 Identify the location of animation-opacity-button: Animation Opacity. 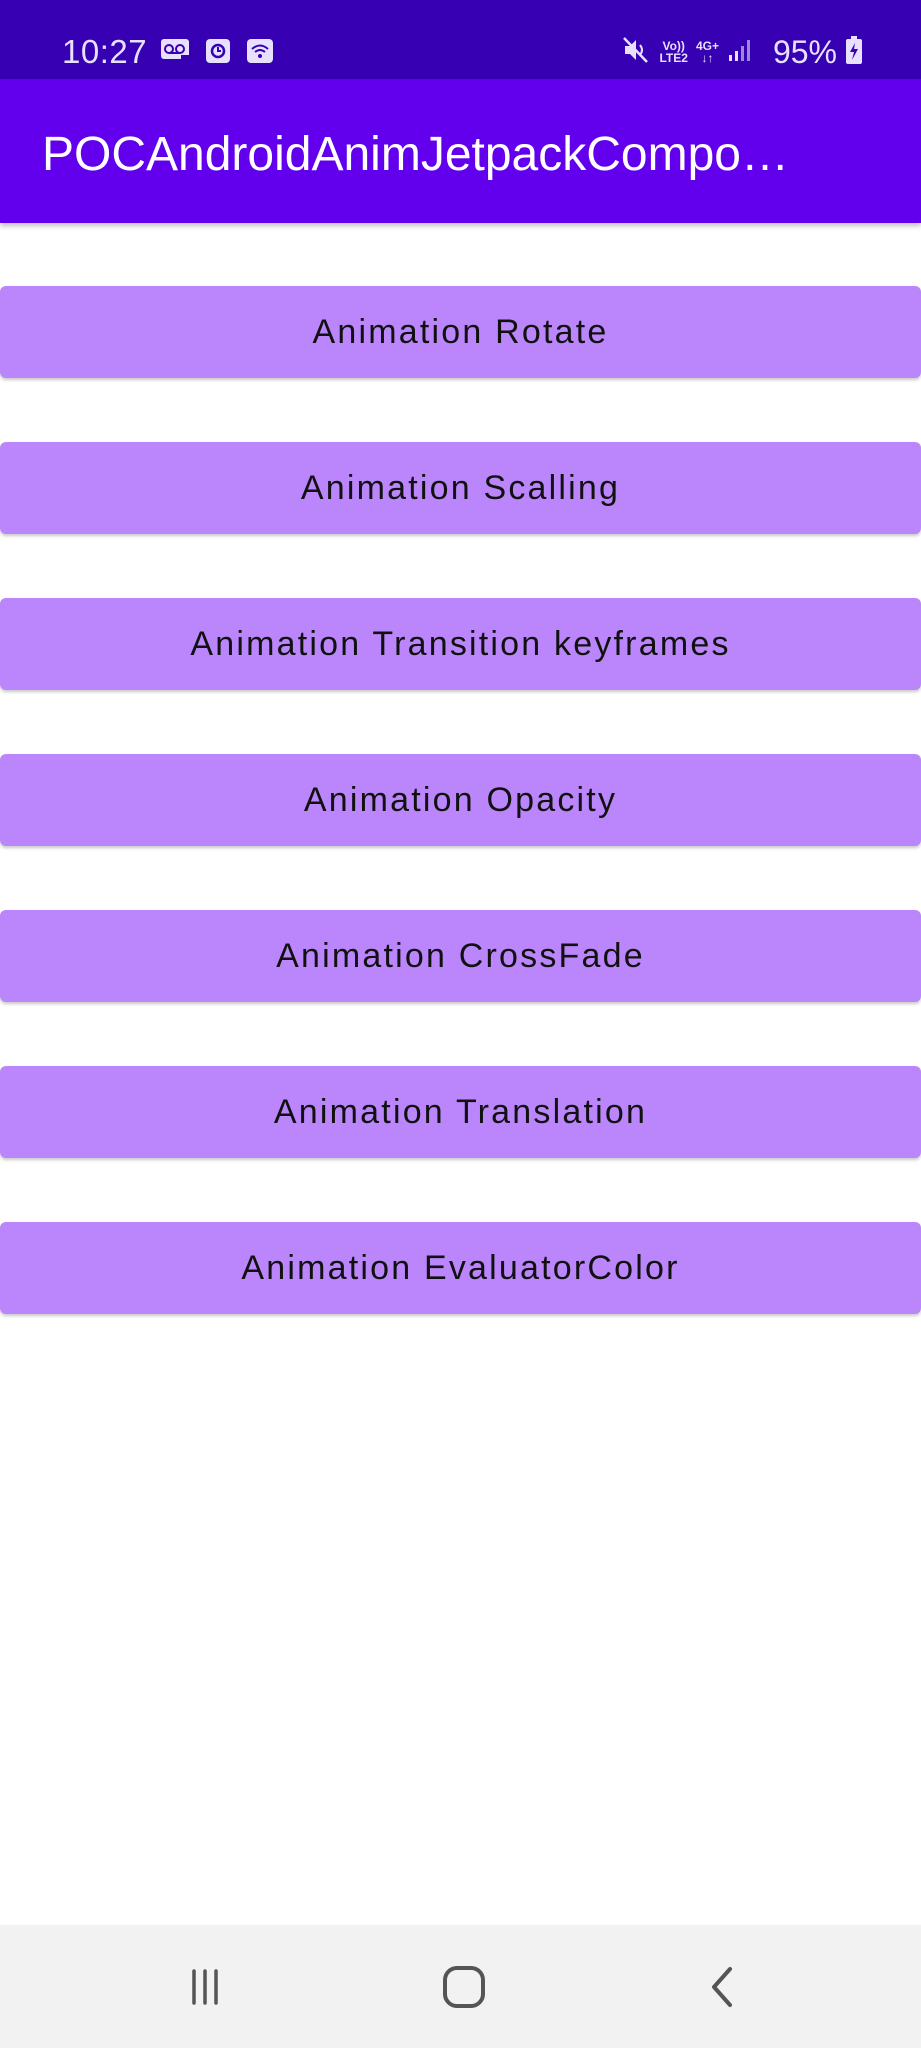
(460, 800).